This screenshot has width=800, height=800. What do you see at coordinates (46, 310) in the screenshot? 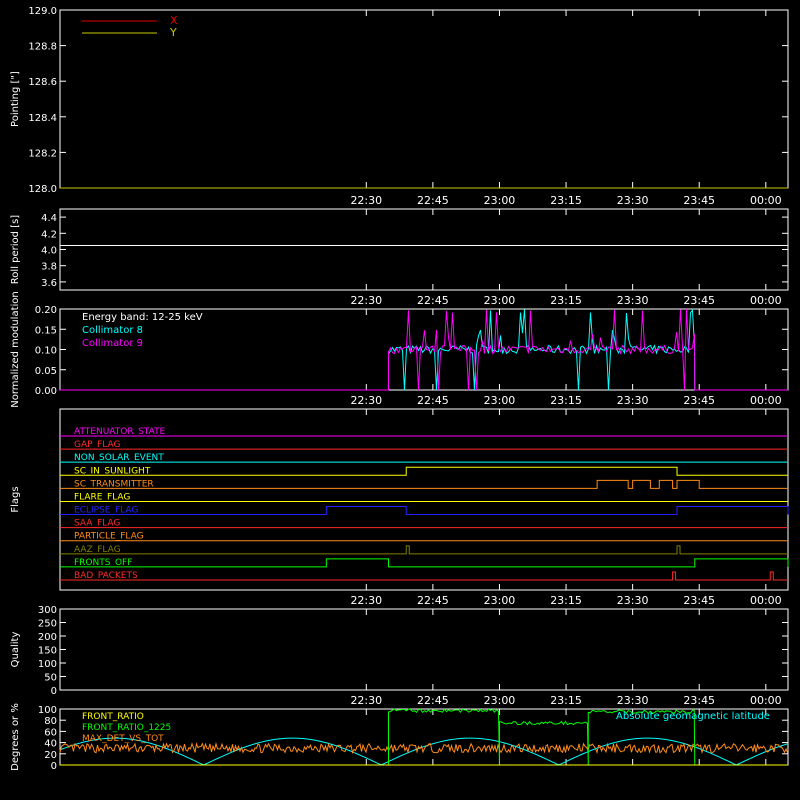
I see `y-tick-label: 0.20` at bounding box center [46, 310].